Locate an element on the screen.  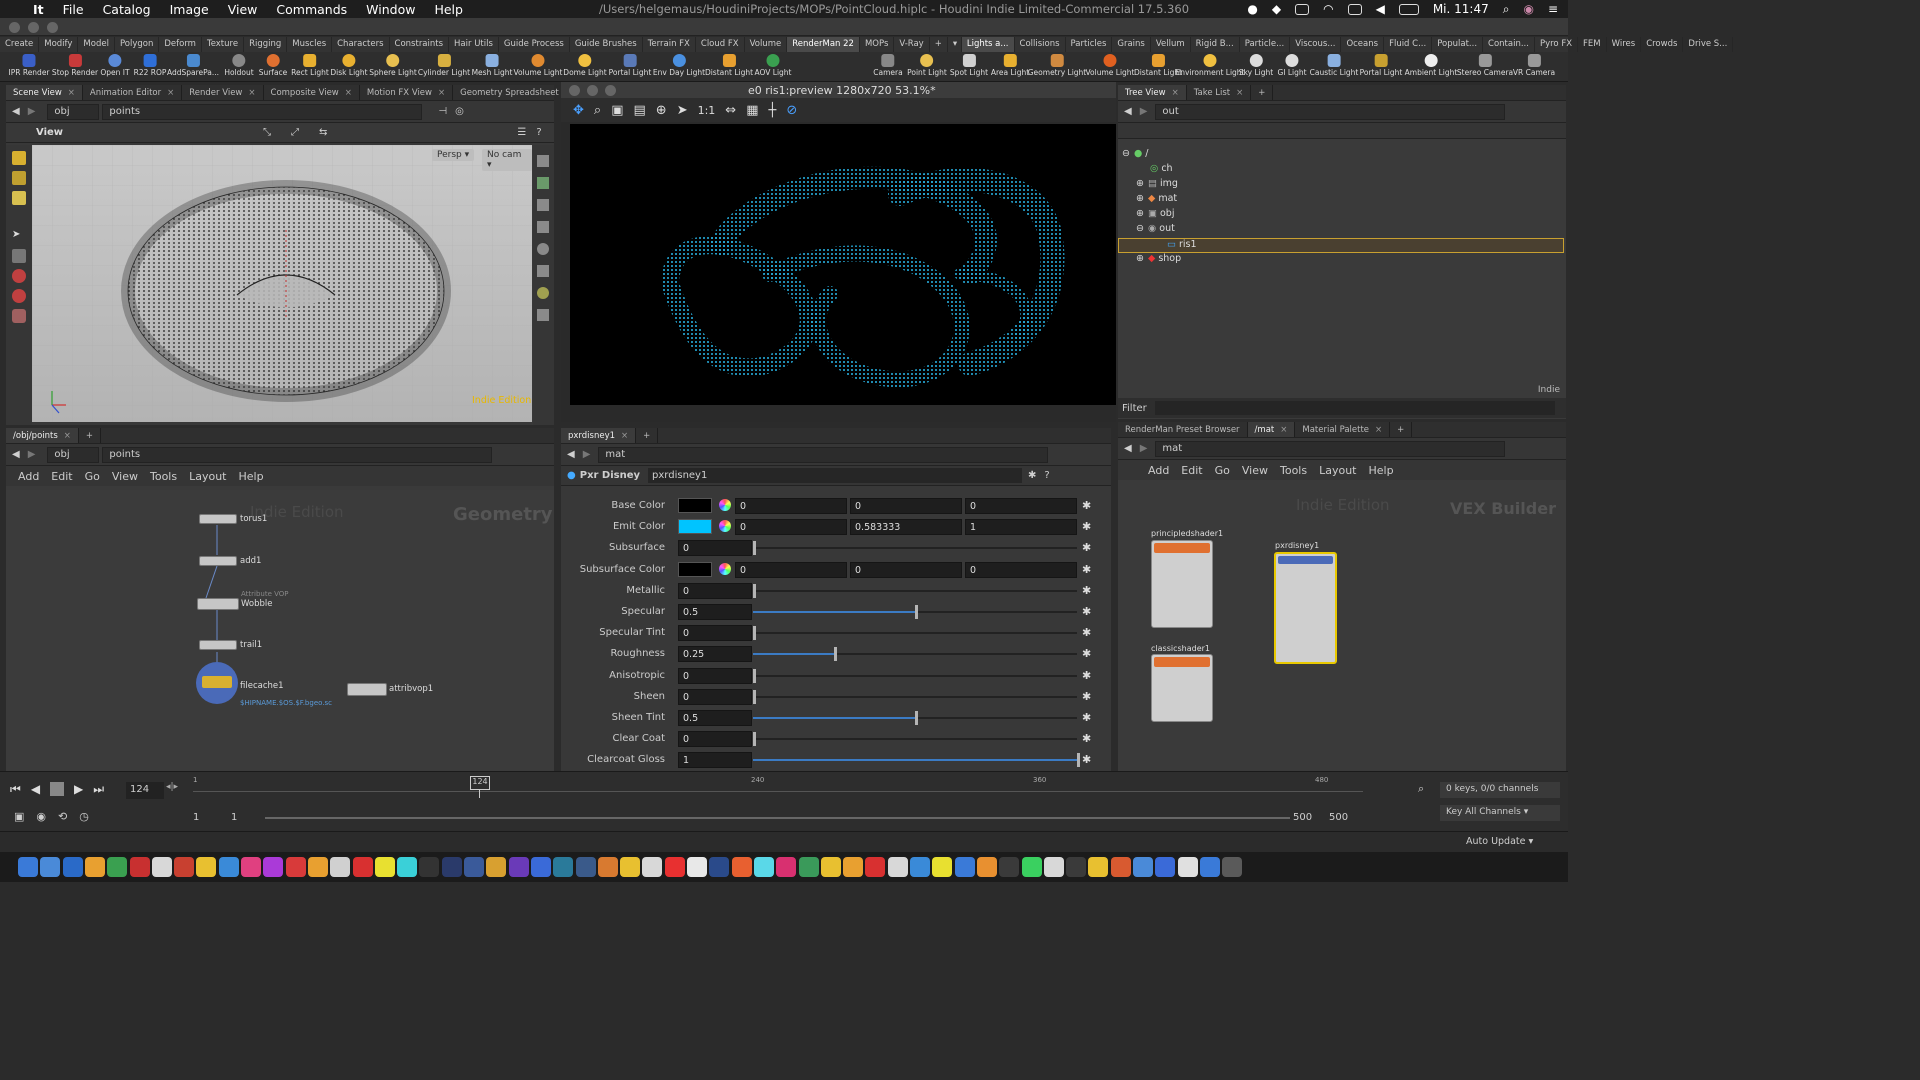
shelf-tab: Cloud FX is located at coordinates (720, 44).